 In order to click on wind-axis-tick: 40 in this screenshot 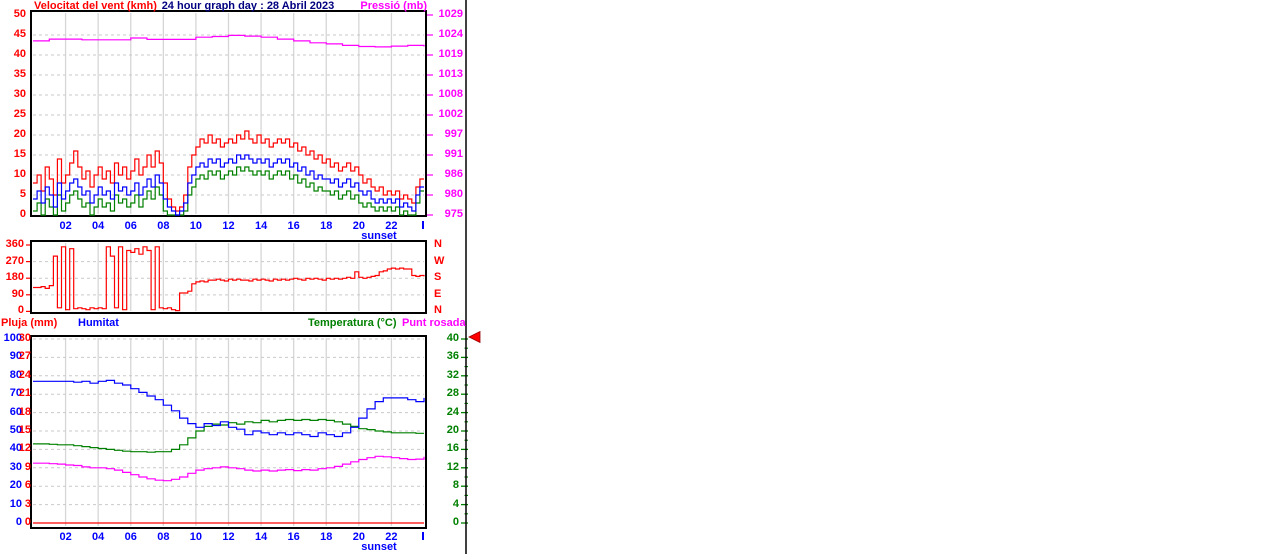, I will do `click(19, 54)`.